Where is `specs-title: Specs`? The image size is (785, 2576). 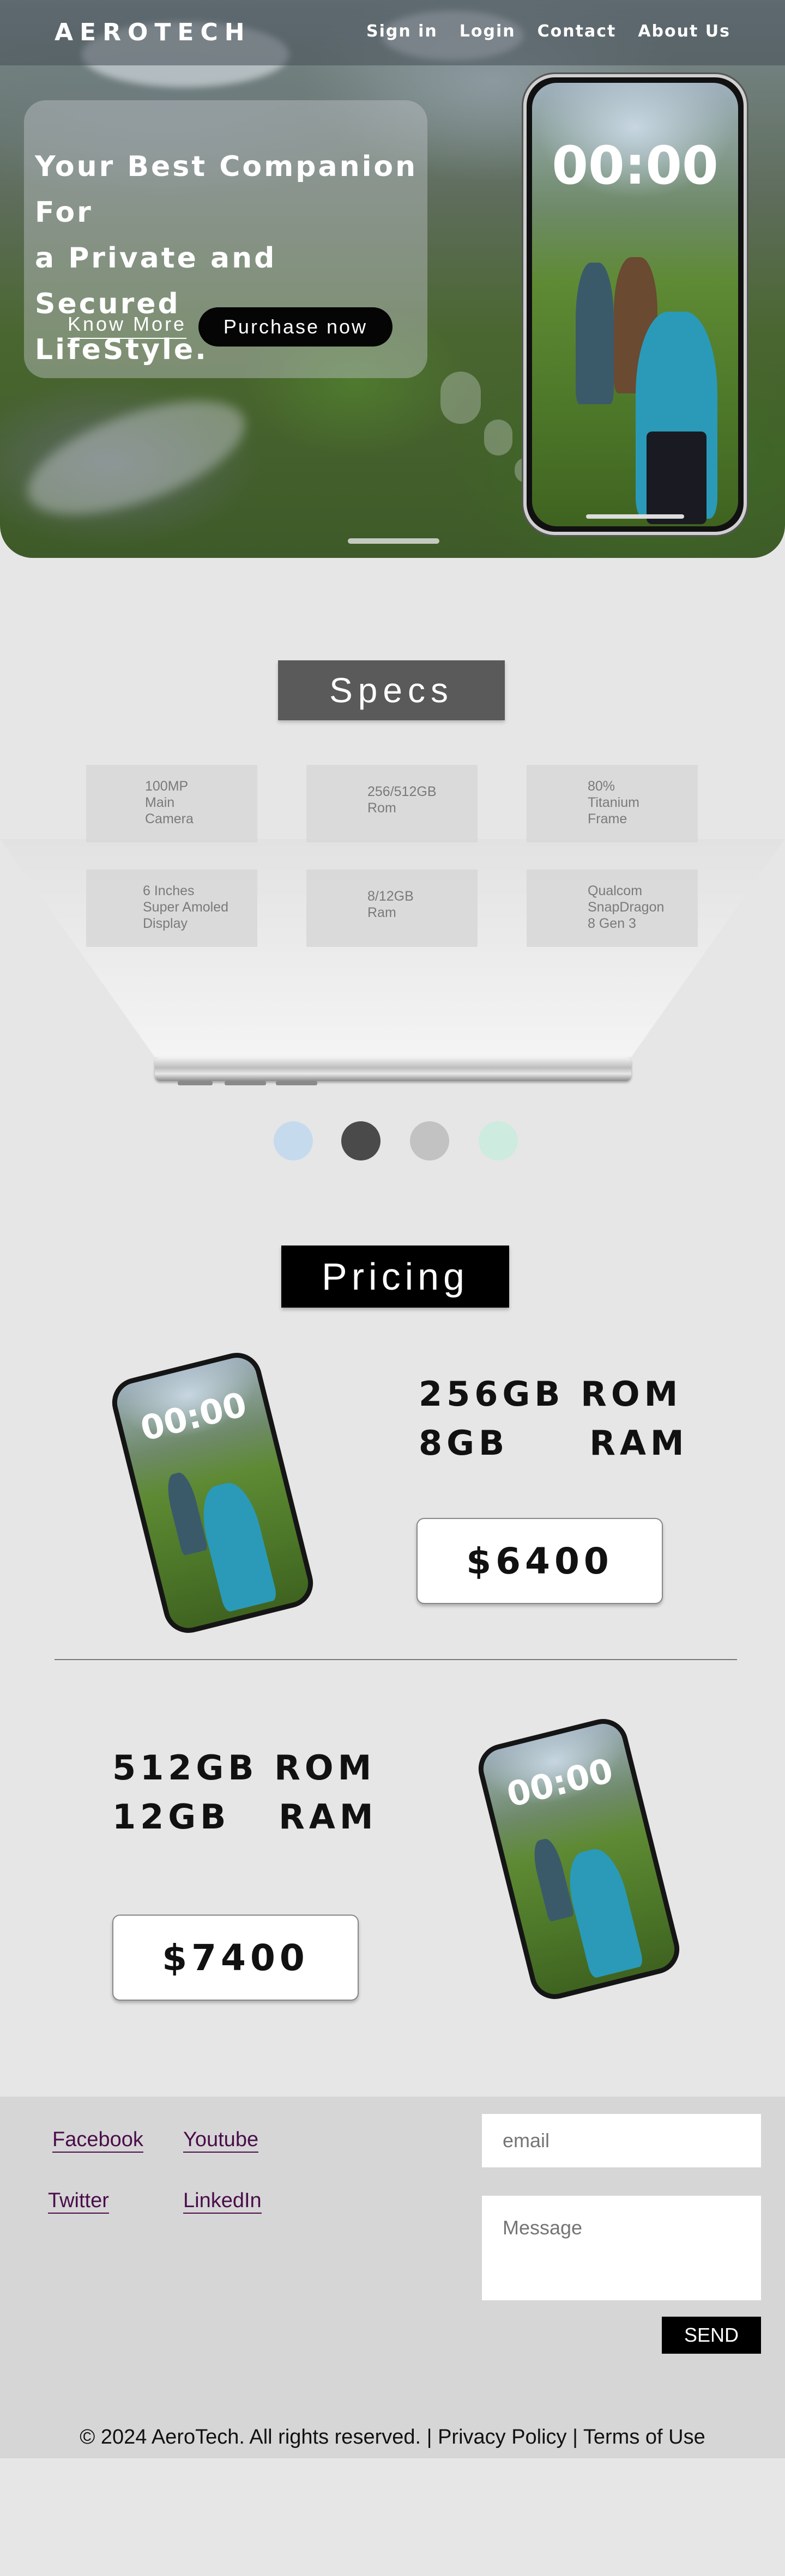
specs-title: Specs is located at coordinates (391, 690).